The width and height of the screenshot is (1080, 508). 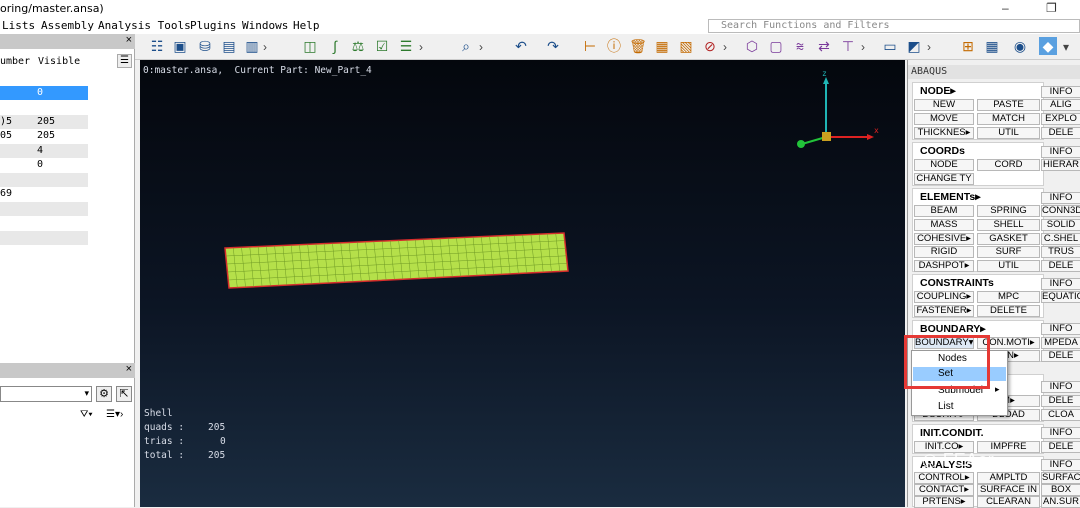 What do you see at coordinates (944, 211) in the screenshot?
I see `elements-beam-button: BEAM` at bounding box center [944, 211].